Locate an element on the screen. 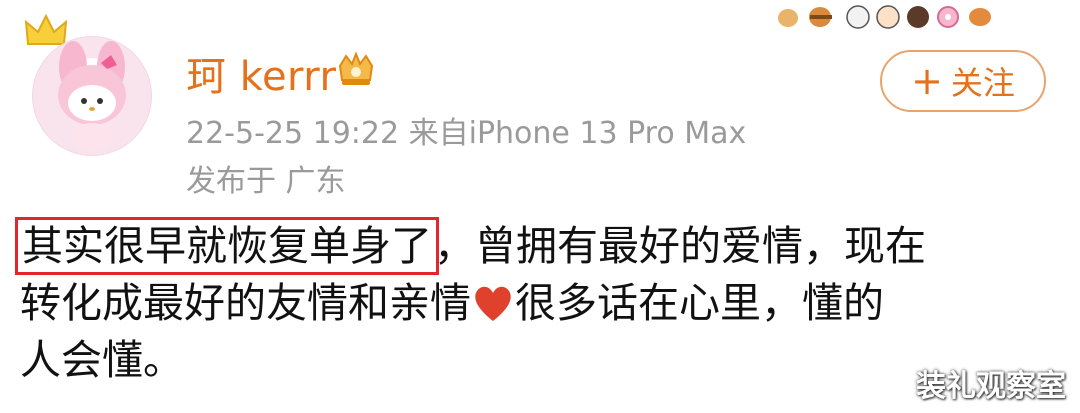 This screenshot has width=1080, height=413. post-text-3: 人会懂。 is located at coordinates (102, 360).